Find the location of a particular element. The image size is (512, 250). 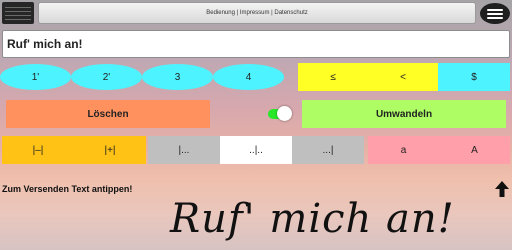

header-links: Bedienung | Impressum | Datenschutz is located at coordinates (257, 13).